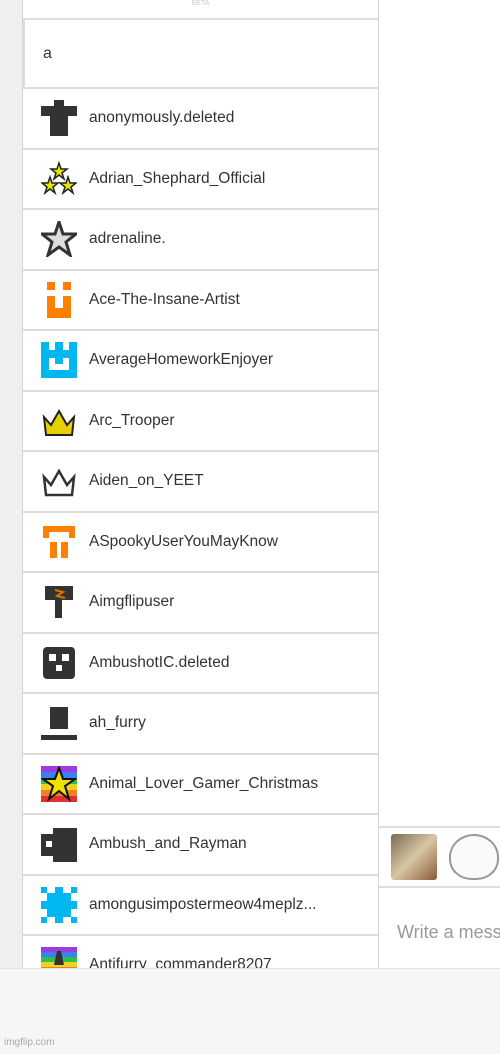 The image size is (500, 1054). Describe the element at coordinates (59, 783) in the screenshot. I see `rainbow-star-icon` at that location.